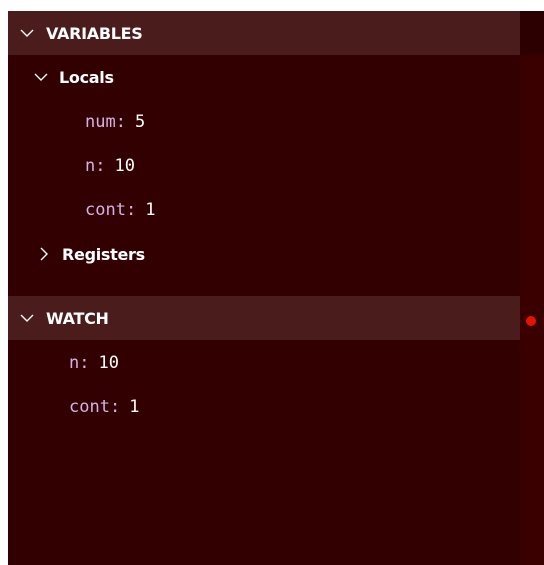  I want to click on registers-scope: Registers, so click(90, 254).